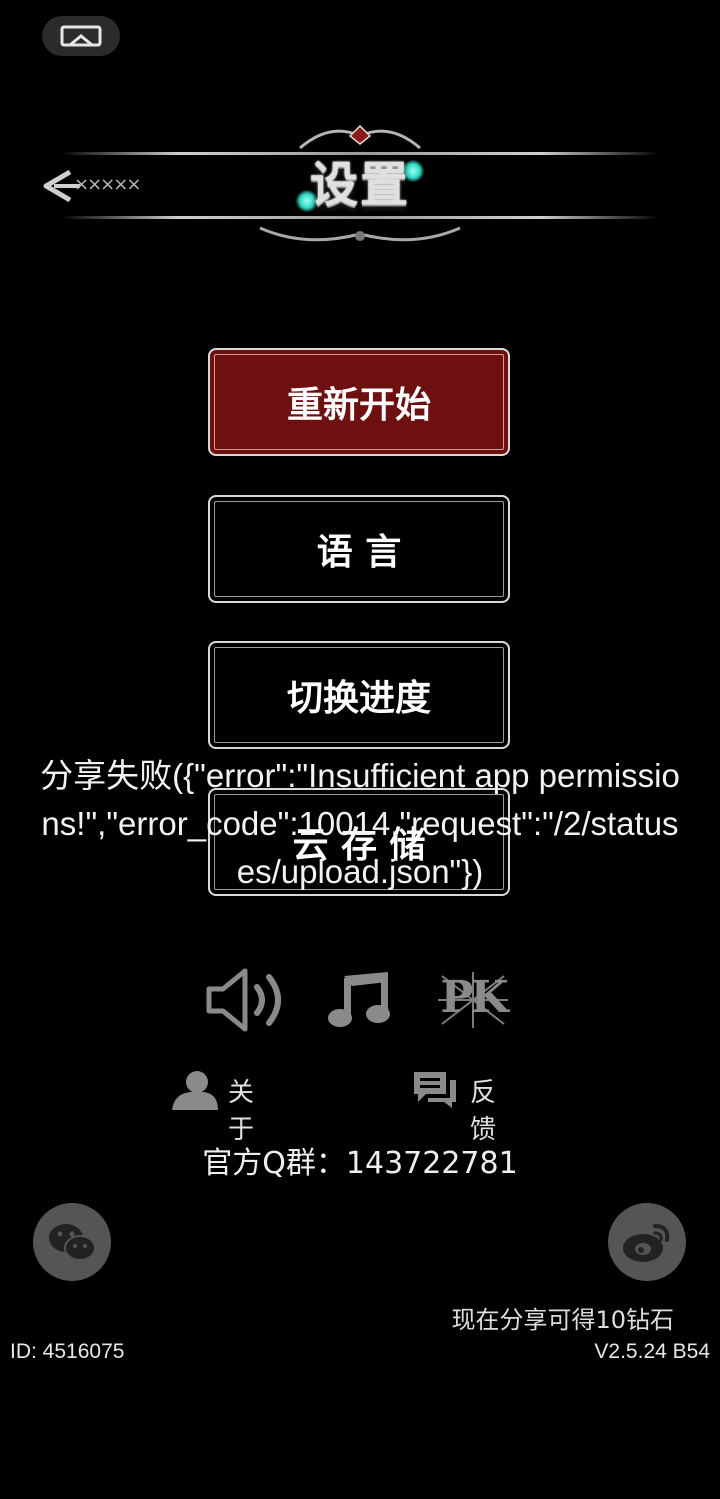 The height and width of the screenshot is (1499, 720). I want to click on weibo-share-button, so click(647, 1242).